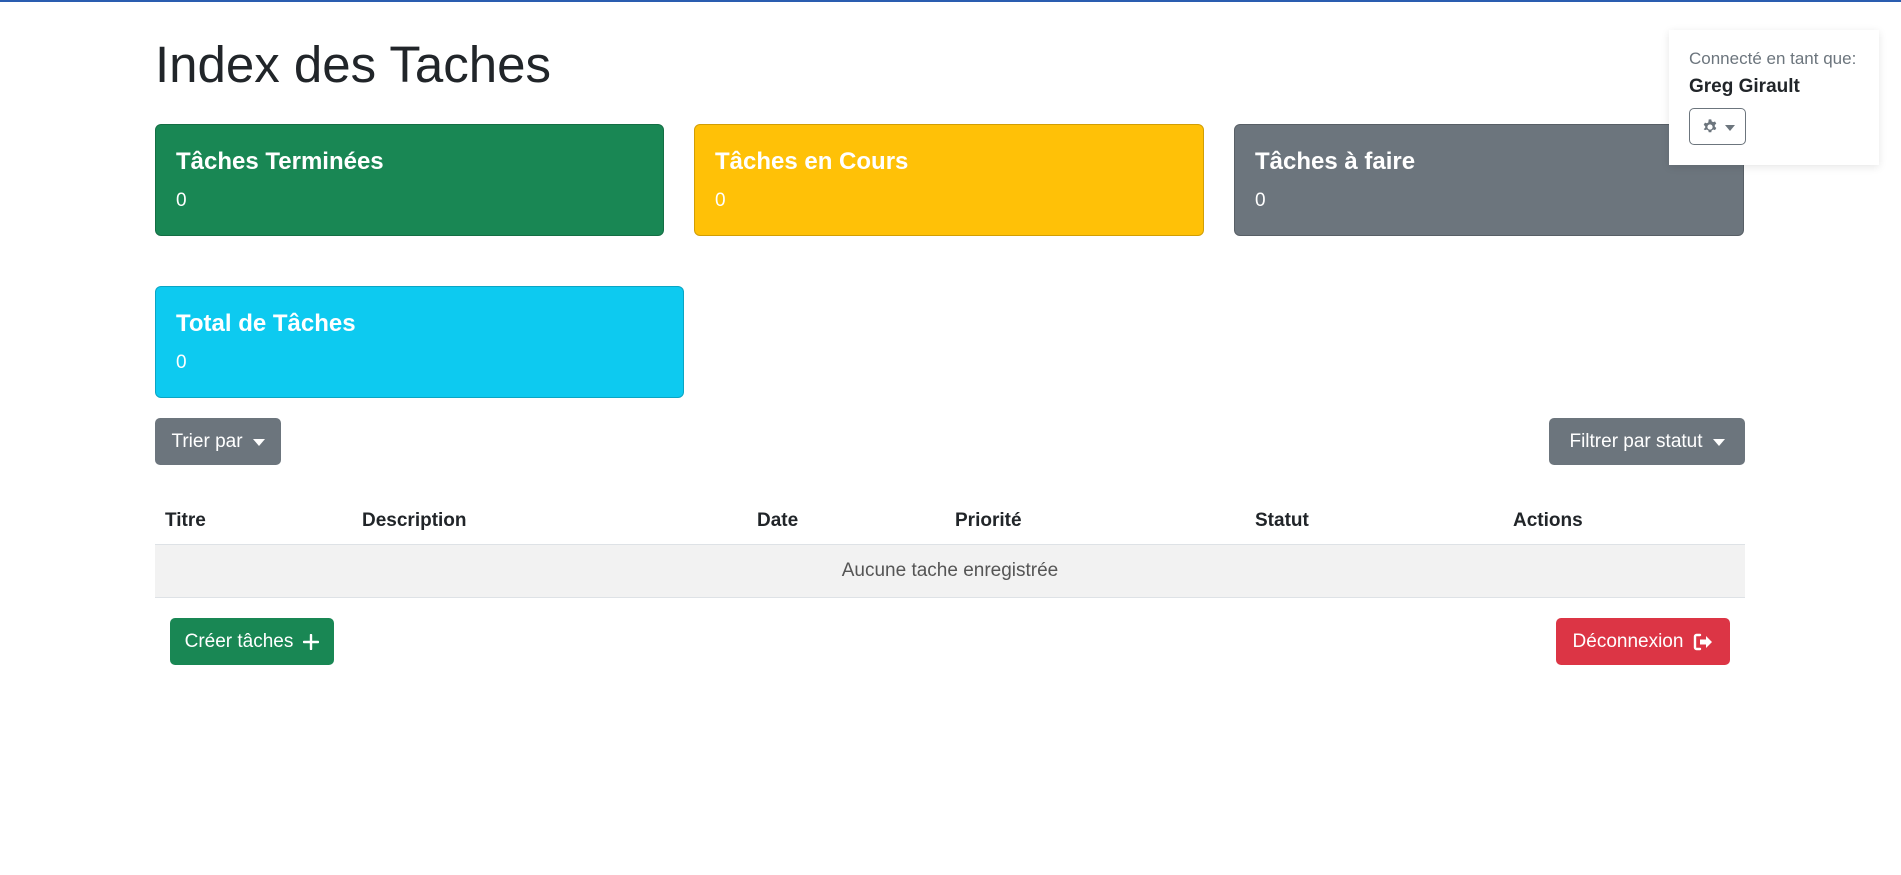 The image size is (1901, 875). What do you see at coordinates (949, 180) in the screenshot?
I see `stat-card-in-progress: Tâches en Cours 0` at bounding box center [949, 180].